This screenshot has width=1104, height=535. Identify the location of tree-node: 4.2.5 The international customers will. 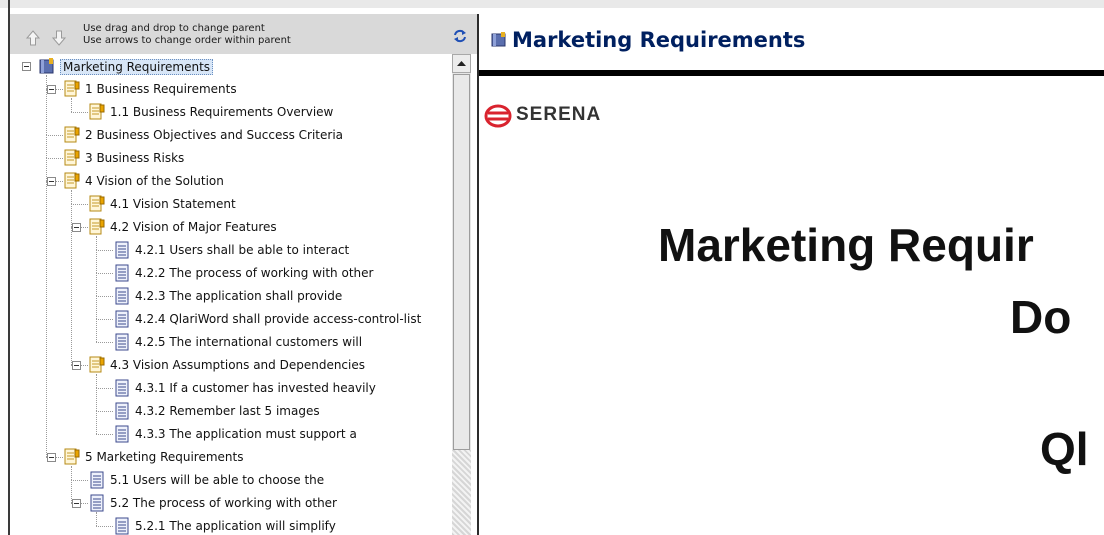
(230, 342).